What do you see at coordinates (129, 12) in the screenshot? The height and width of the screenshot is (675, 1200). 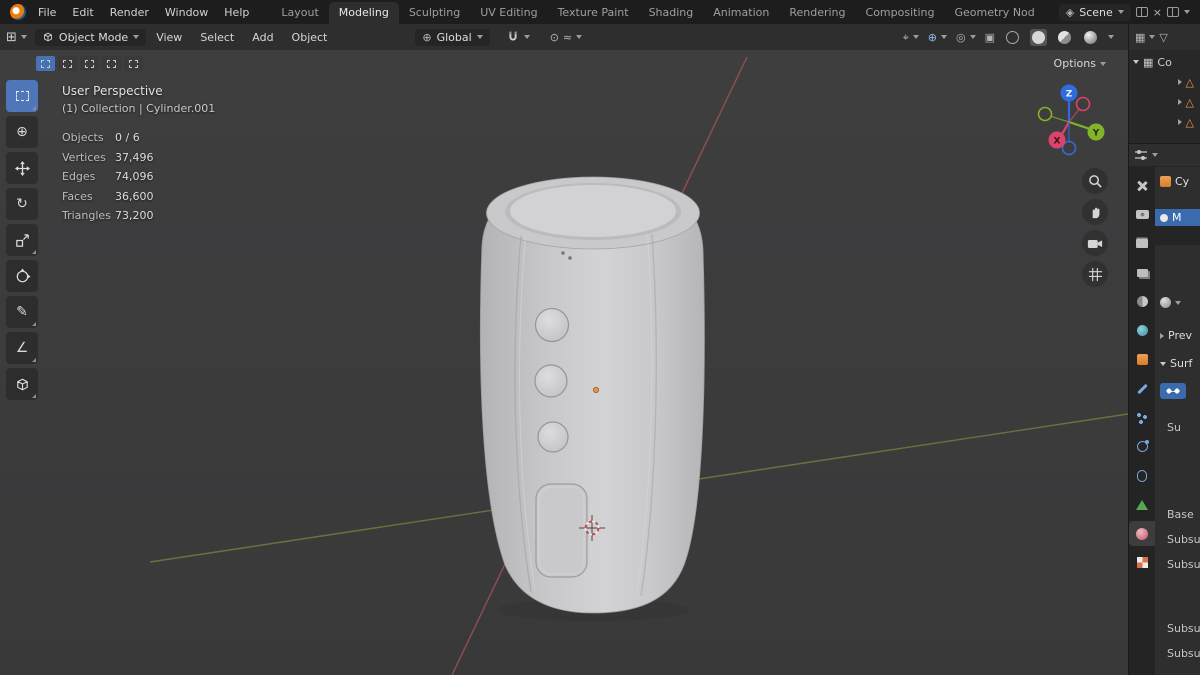 I see `menu-render: Render` at bounding box center [129, 12].